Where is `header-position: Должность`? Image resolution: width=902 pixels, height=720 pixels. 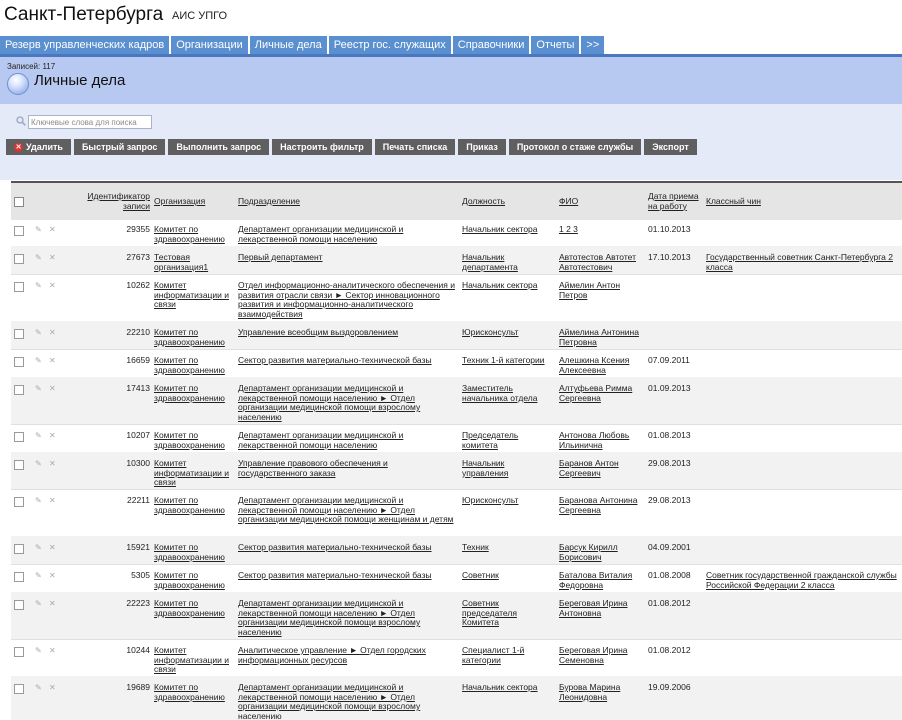 header-position: Должность is located at coordinates (507, 201).